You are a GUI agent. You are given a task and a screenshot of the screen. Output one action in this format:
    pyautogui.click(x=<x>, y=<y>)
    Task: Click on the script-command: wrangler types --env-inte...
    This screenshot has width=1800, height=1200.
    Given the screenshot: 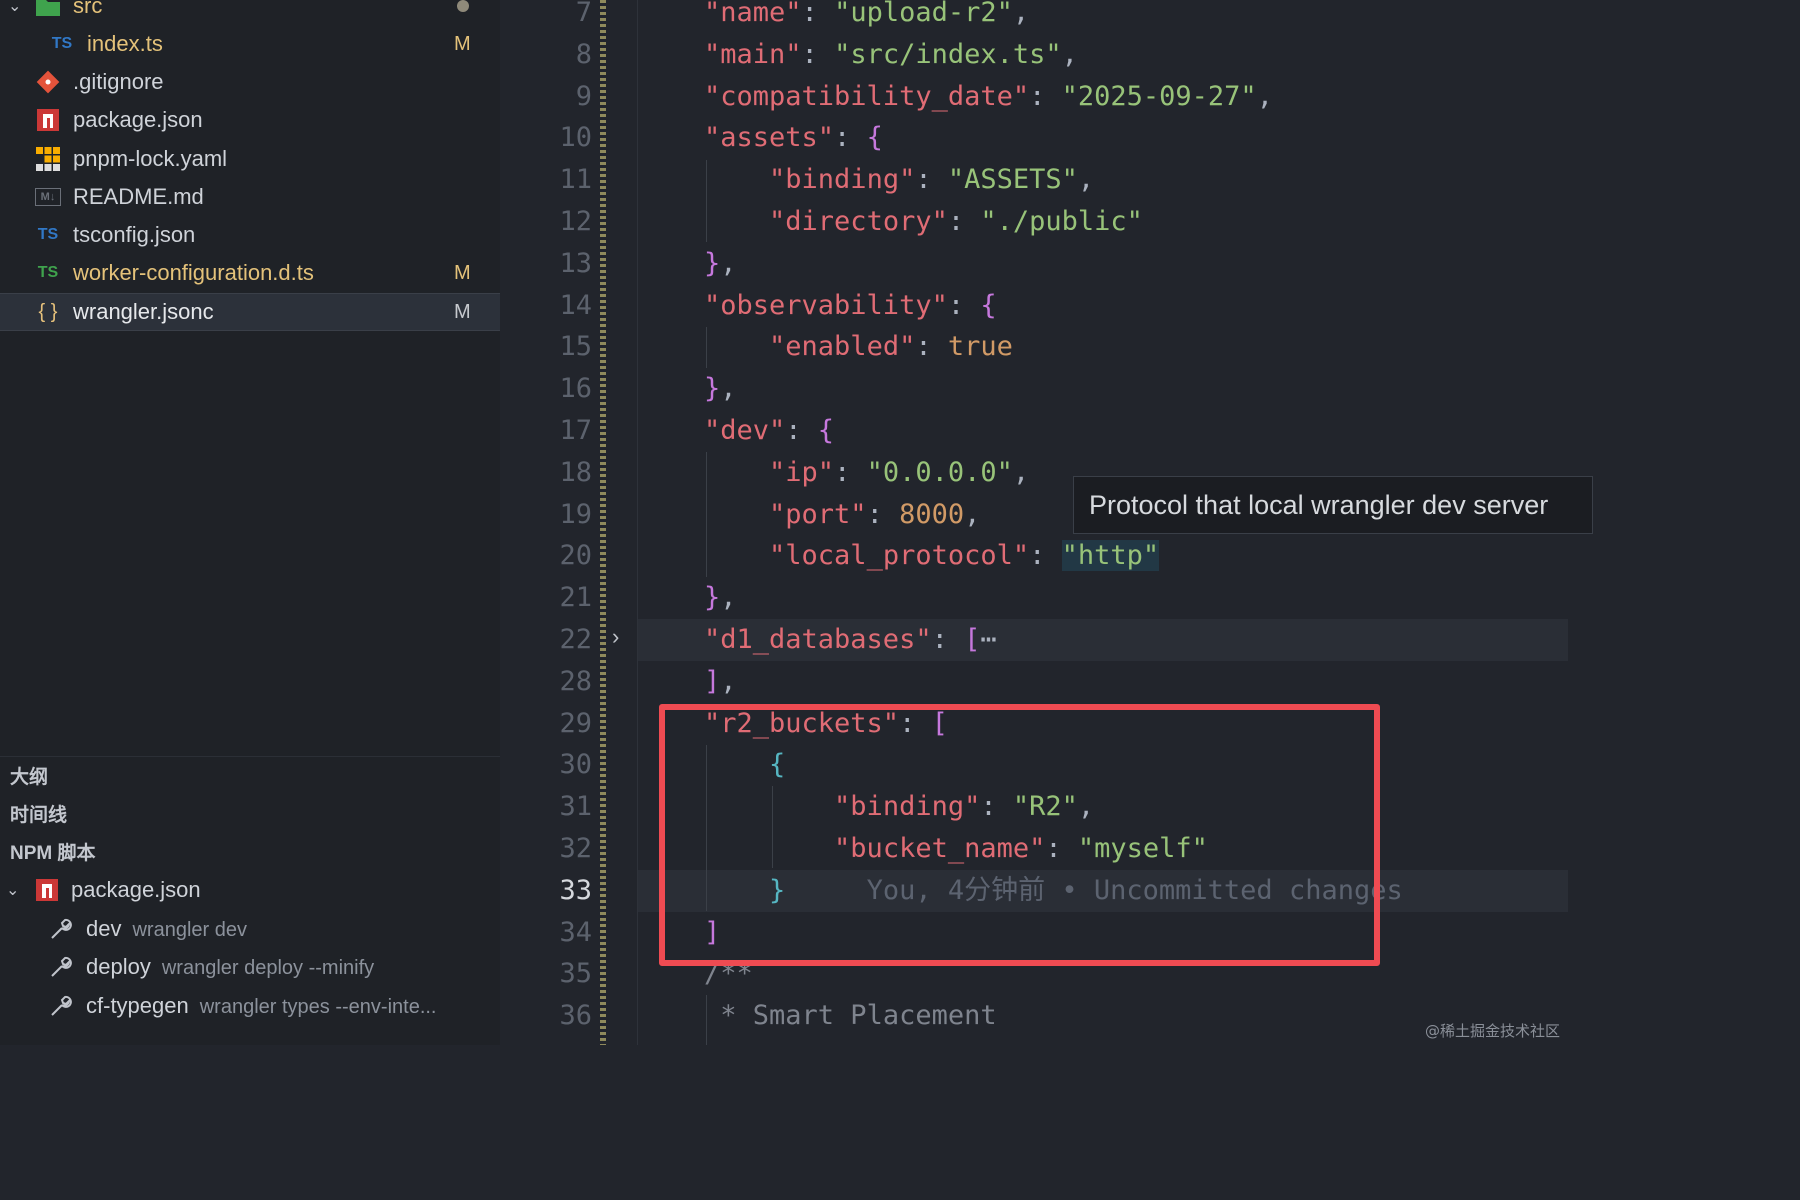 What is the action you would take?
    pyautogui.click(x=318, y=1007)
    